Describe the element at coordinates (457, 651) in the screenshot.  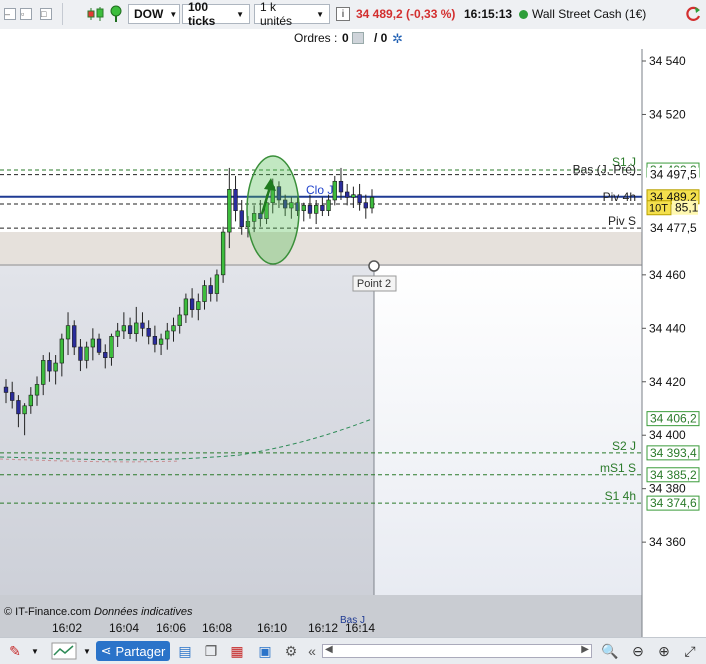
I see `horizontal-scrollbar: ◀ ▶` at that location.